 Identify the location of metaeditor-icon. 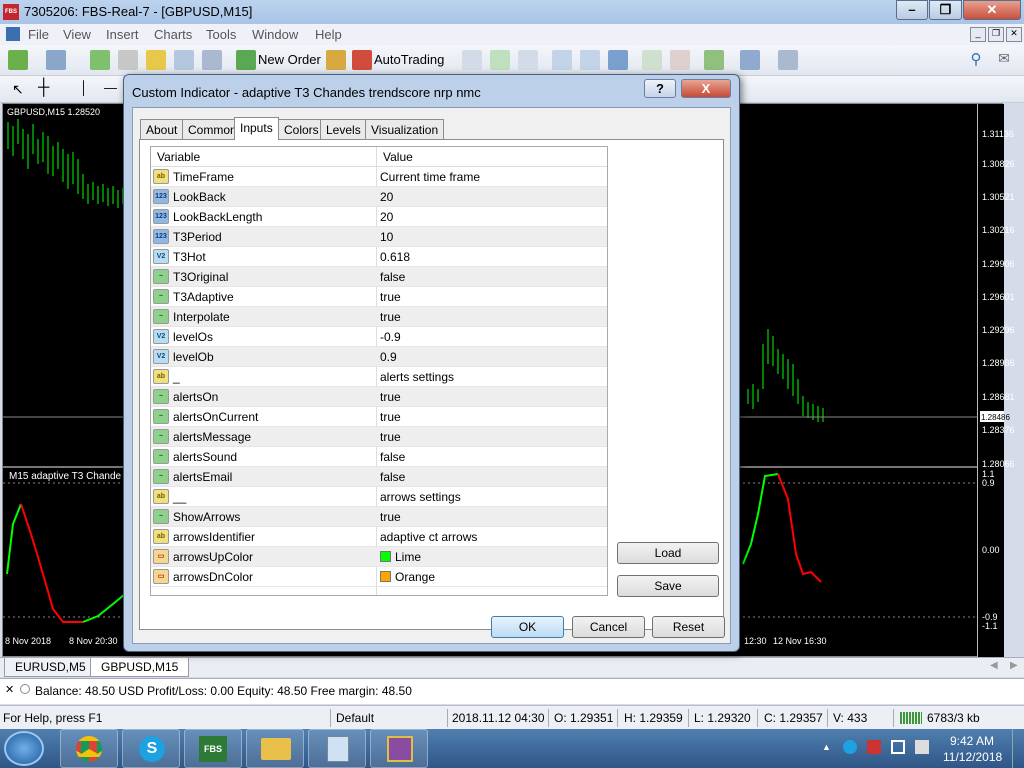
(336, 60).